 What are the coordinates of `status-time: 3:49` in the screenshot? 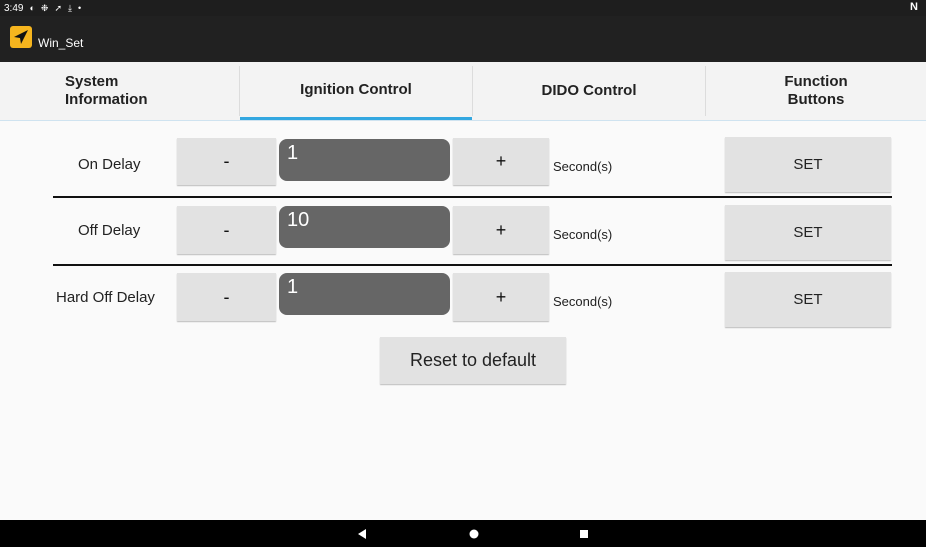 It's located at (14, 8).